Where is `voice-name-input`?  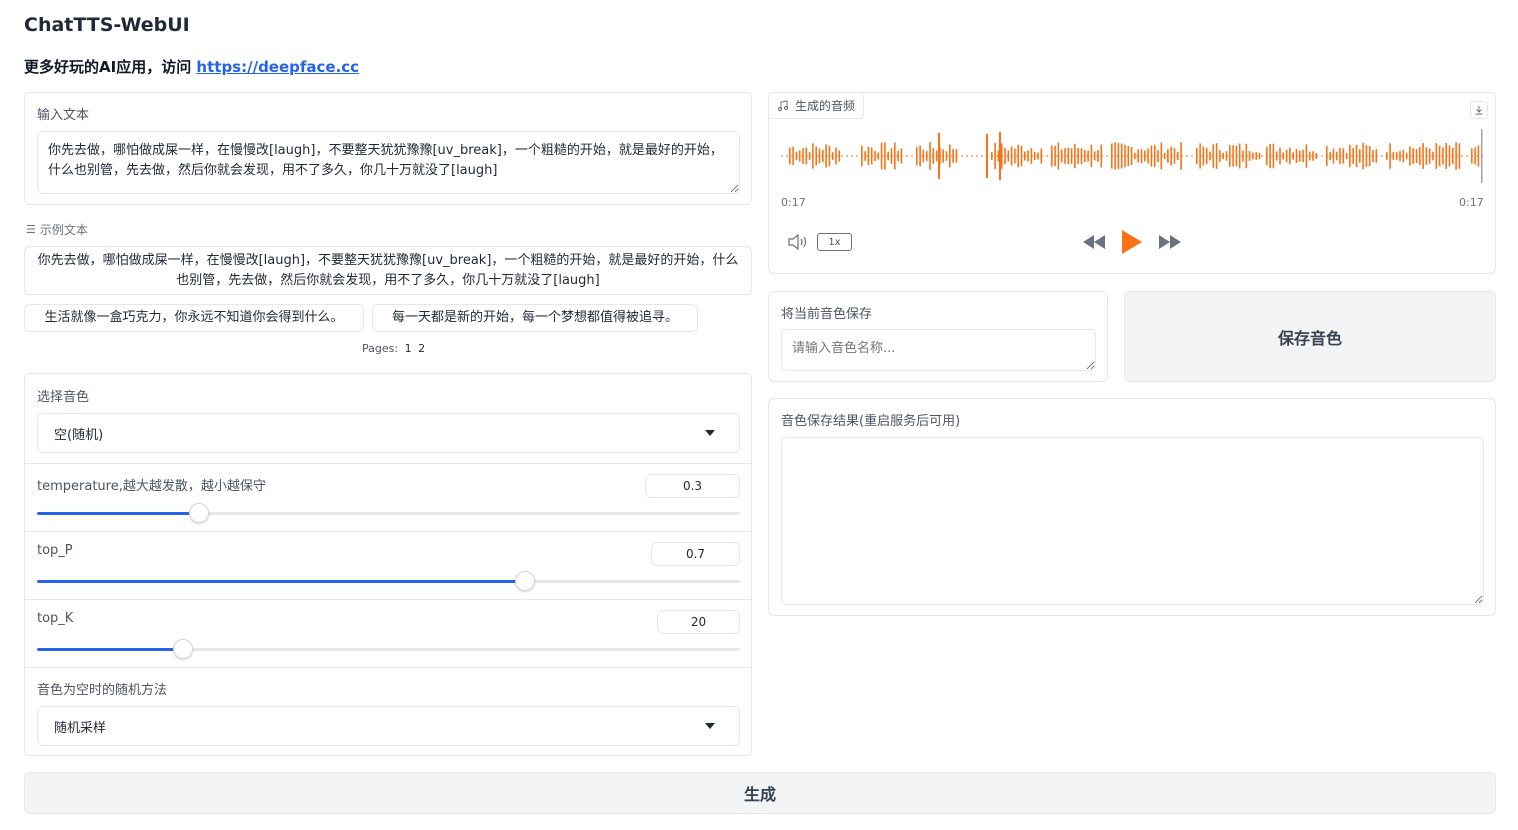 voice-name-input is located at coordinates (938, 350).